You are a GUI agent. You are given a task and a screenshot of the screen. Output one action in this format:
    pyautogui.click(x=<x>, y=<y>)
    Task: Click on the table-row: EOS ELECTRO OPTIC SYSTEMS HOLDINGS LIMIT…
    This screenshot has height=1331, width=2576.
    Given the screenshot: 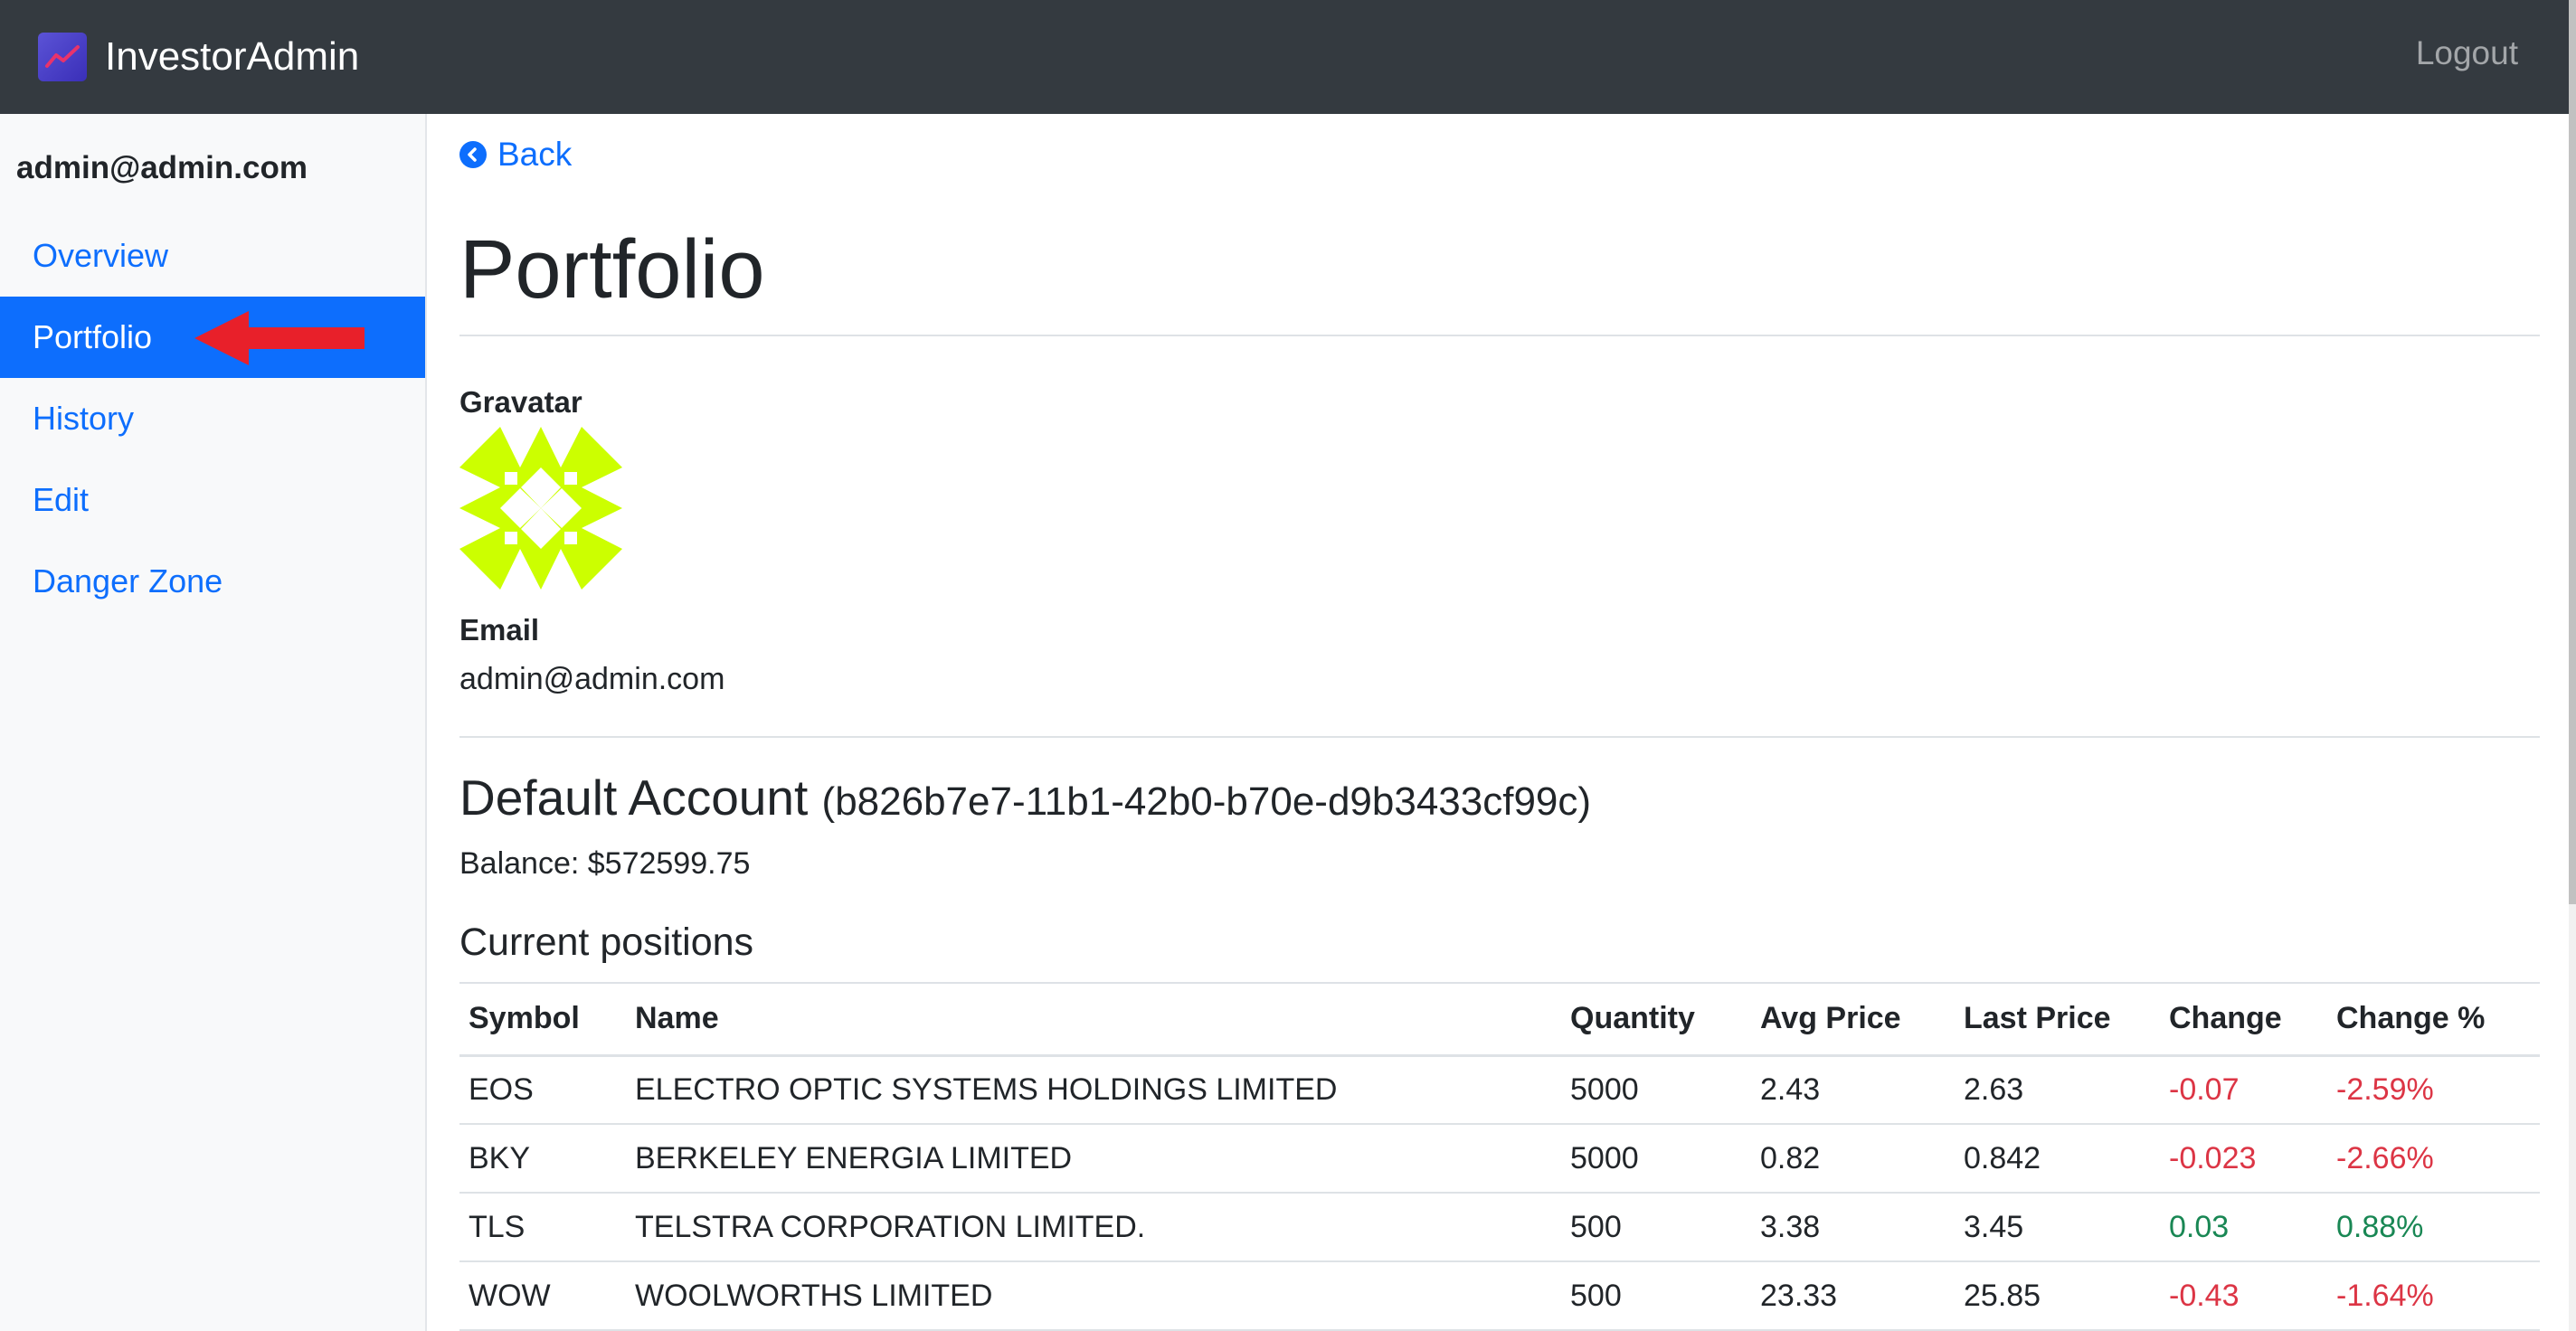 What is the action you would take?
    pyautogui.click(x=1500, y=1089)
    